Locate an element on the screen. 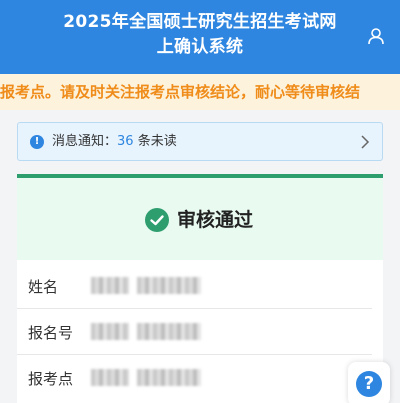 The height and width of the screenshot is (403, 400). user-icon is located at coordinates (376, 36).